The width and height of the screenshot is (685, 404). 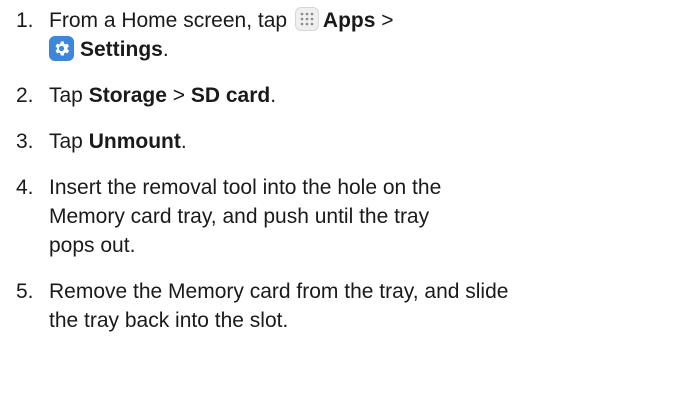 What do you see at coordinates (221, 34) in the screenshot?
I see `step-text: From a Home screen, tap Apps > Settings.` at bounding box center [221, 34].